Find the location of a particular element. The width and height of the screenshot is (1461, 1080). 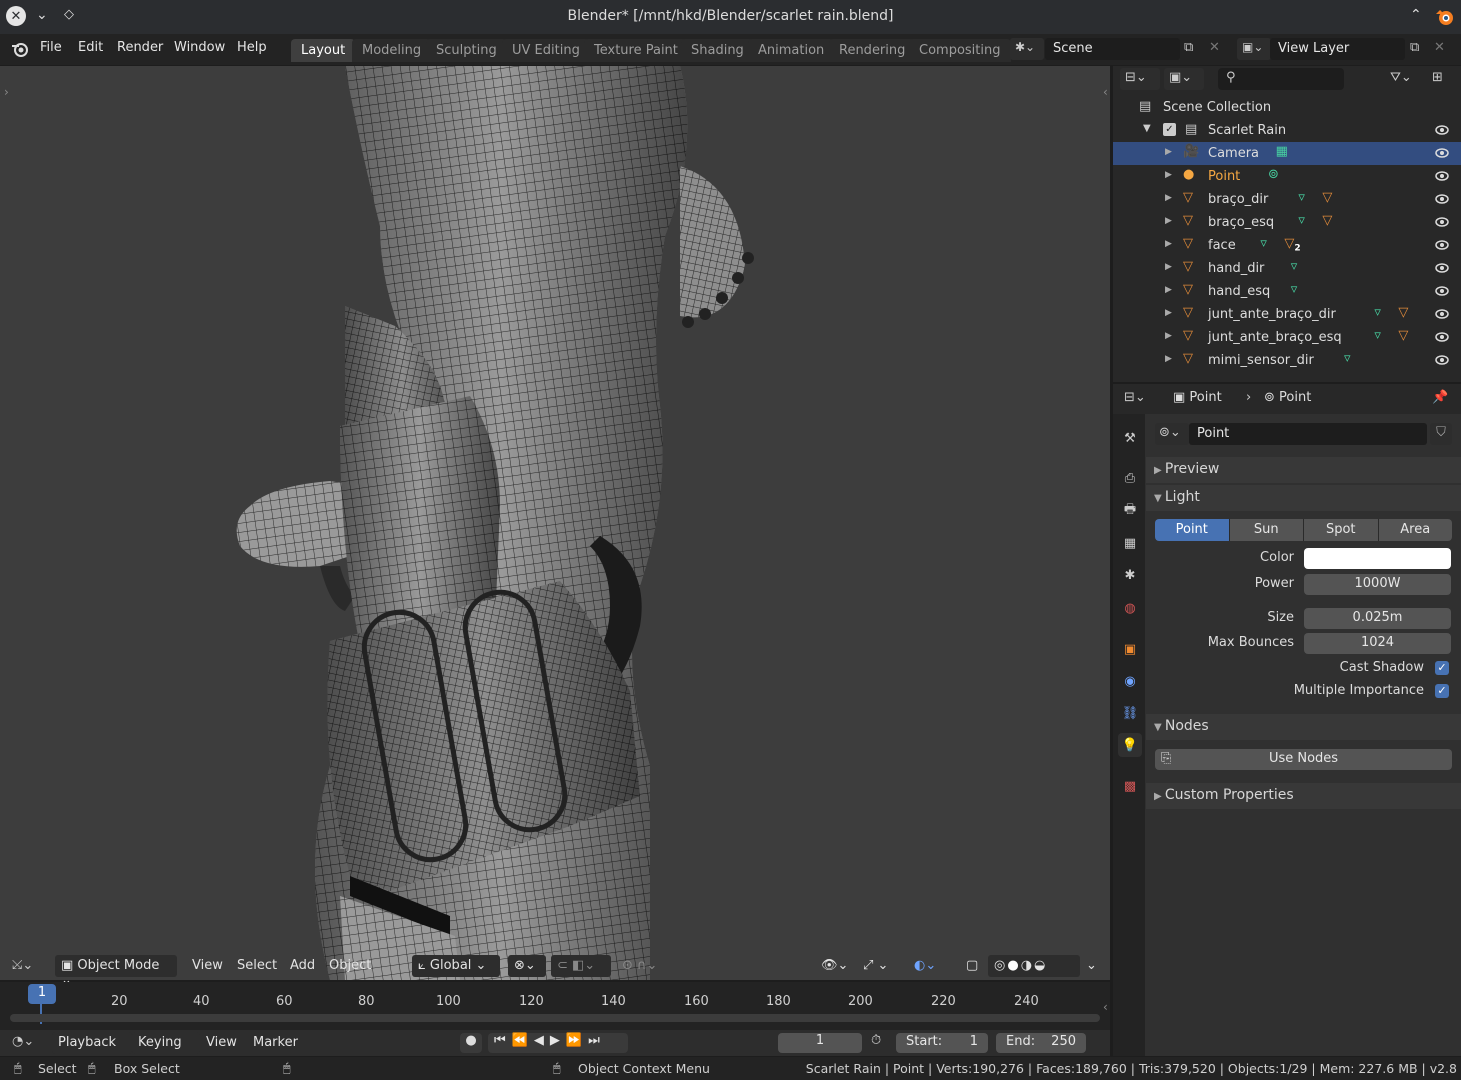

outliner-item-mesh: ▶ ▽ mimi_sensor_dir ▿ is located at coordinates (1287, 360).